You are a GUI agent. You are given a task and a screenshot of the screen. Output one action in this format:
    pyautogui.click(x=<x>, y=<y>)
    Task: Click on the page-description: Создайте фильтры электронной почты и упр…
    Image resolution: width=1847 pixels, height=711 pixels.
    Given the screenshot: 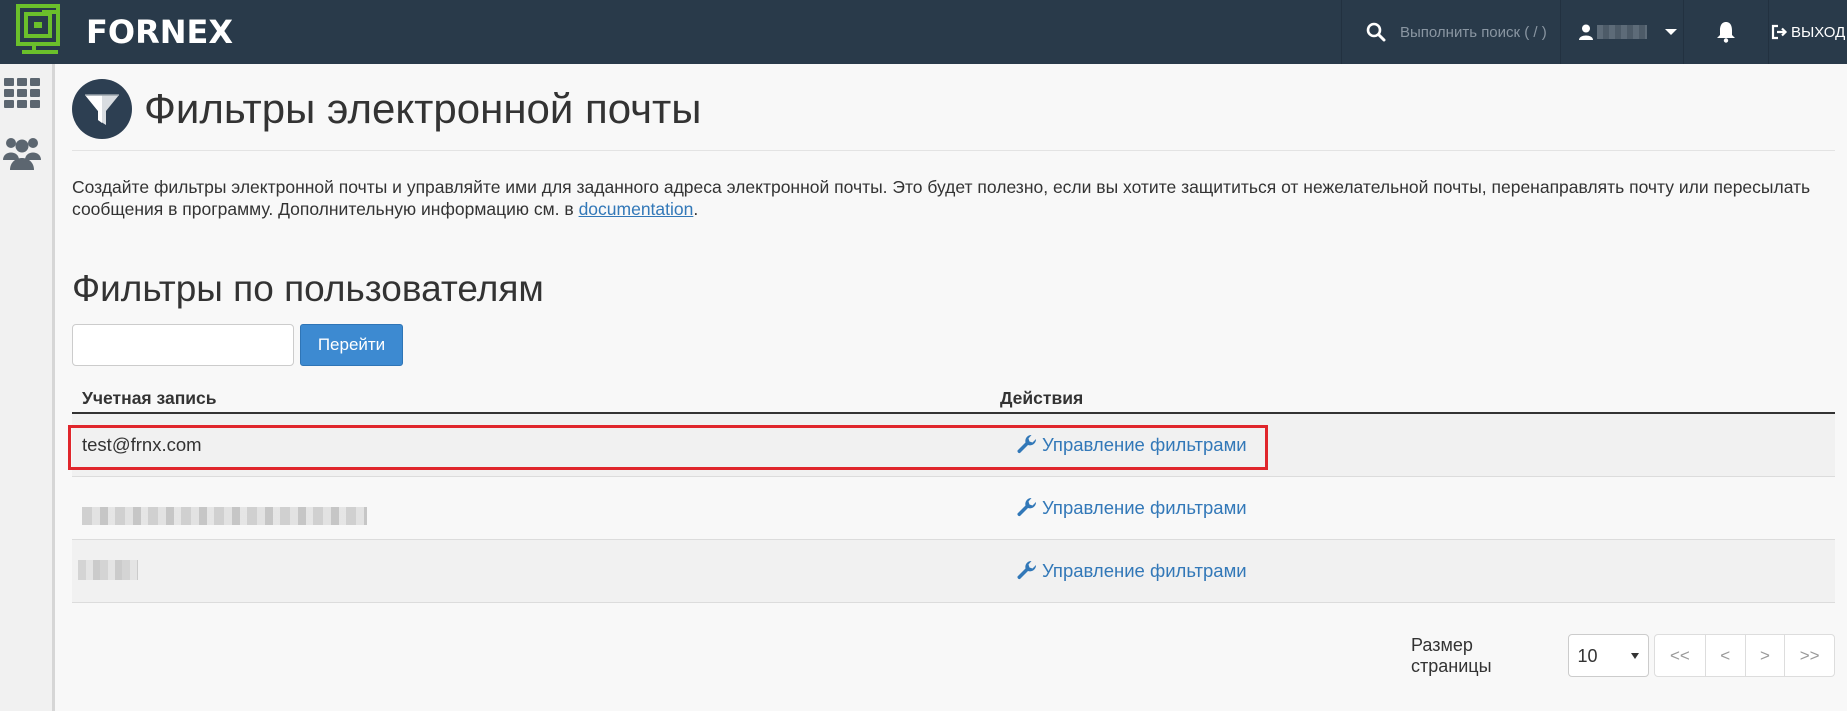 What is the action you would take?
    pyautogui.click(x=941, y=198)
    